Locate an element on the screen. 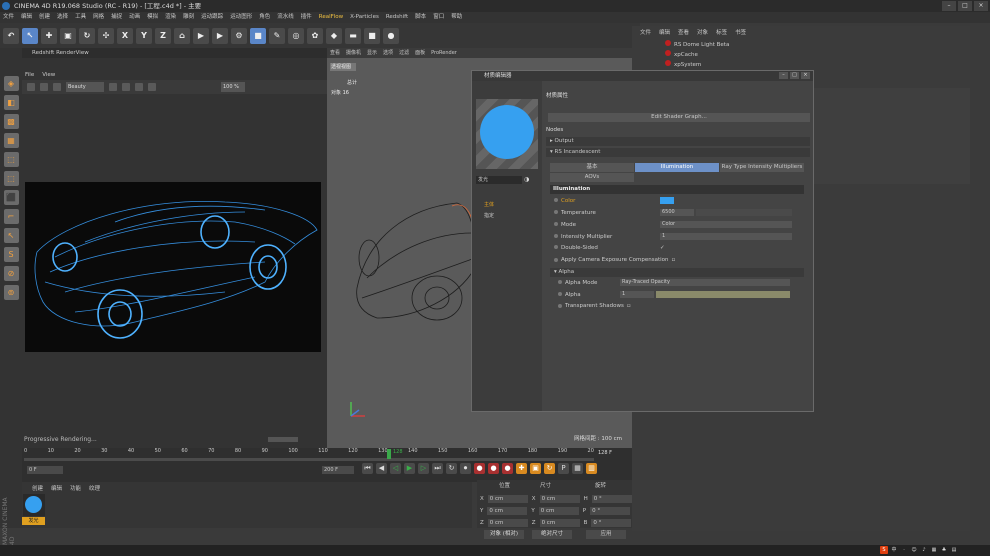  cloner-icon: ✿ is located at coordinates (315, 35).